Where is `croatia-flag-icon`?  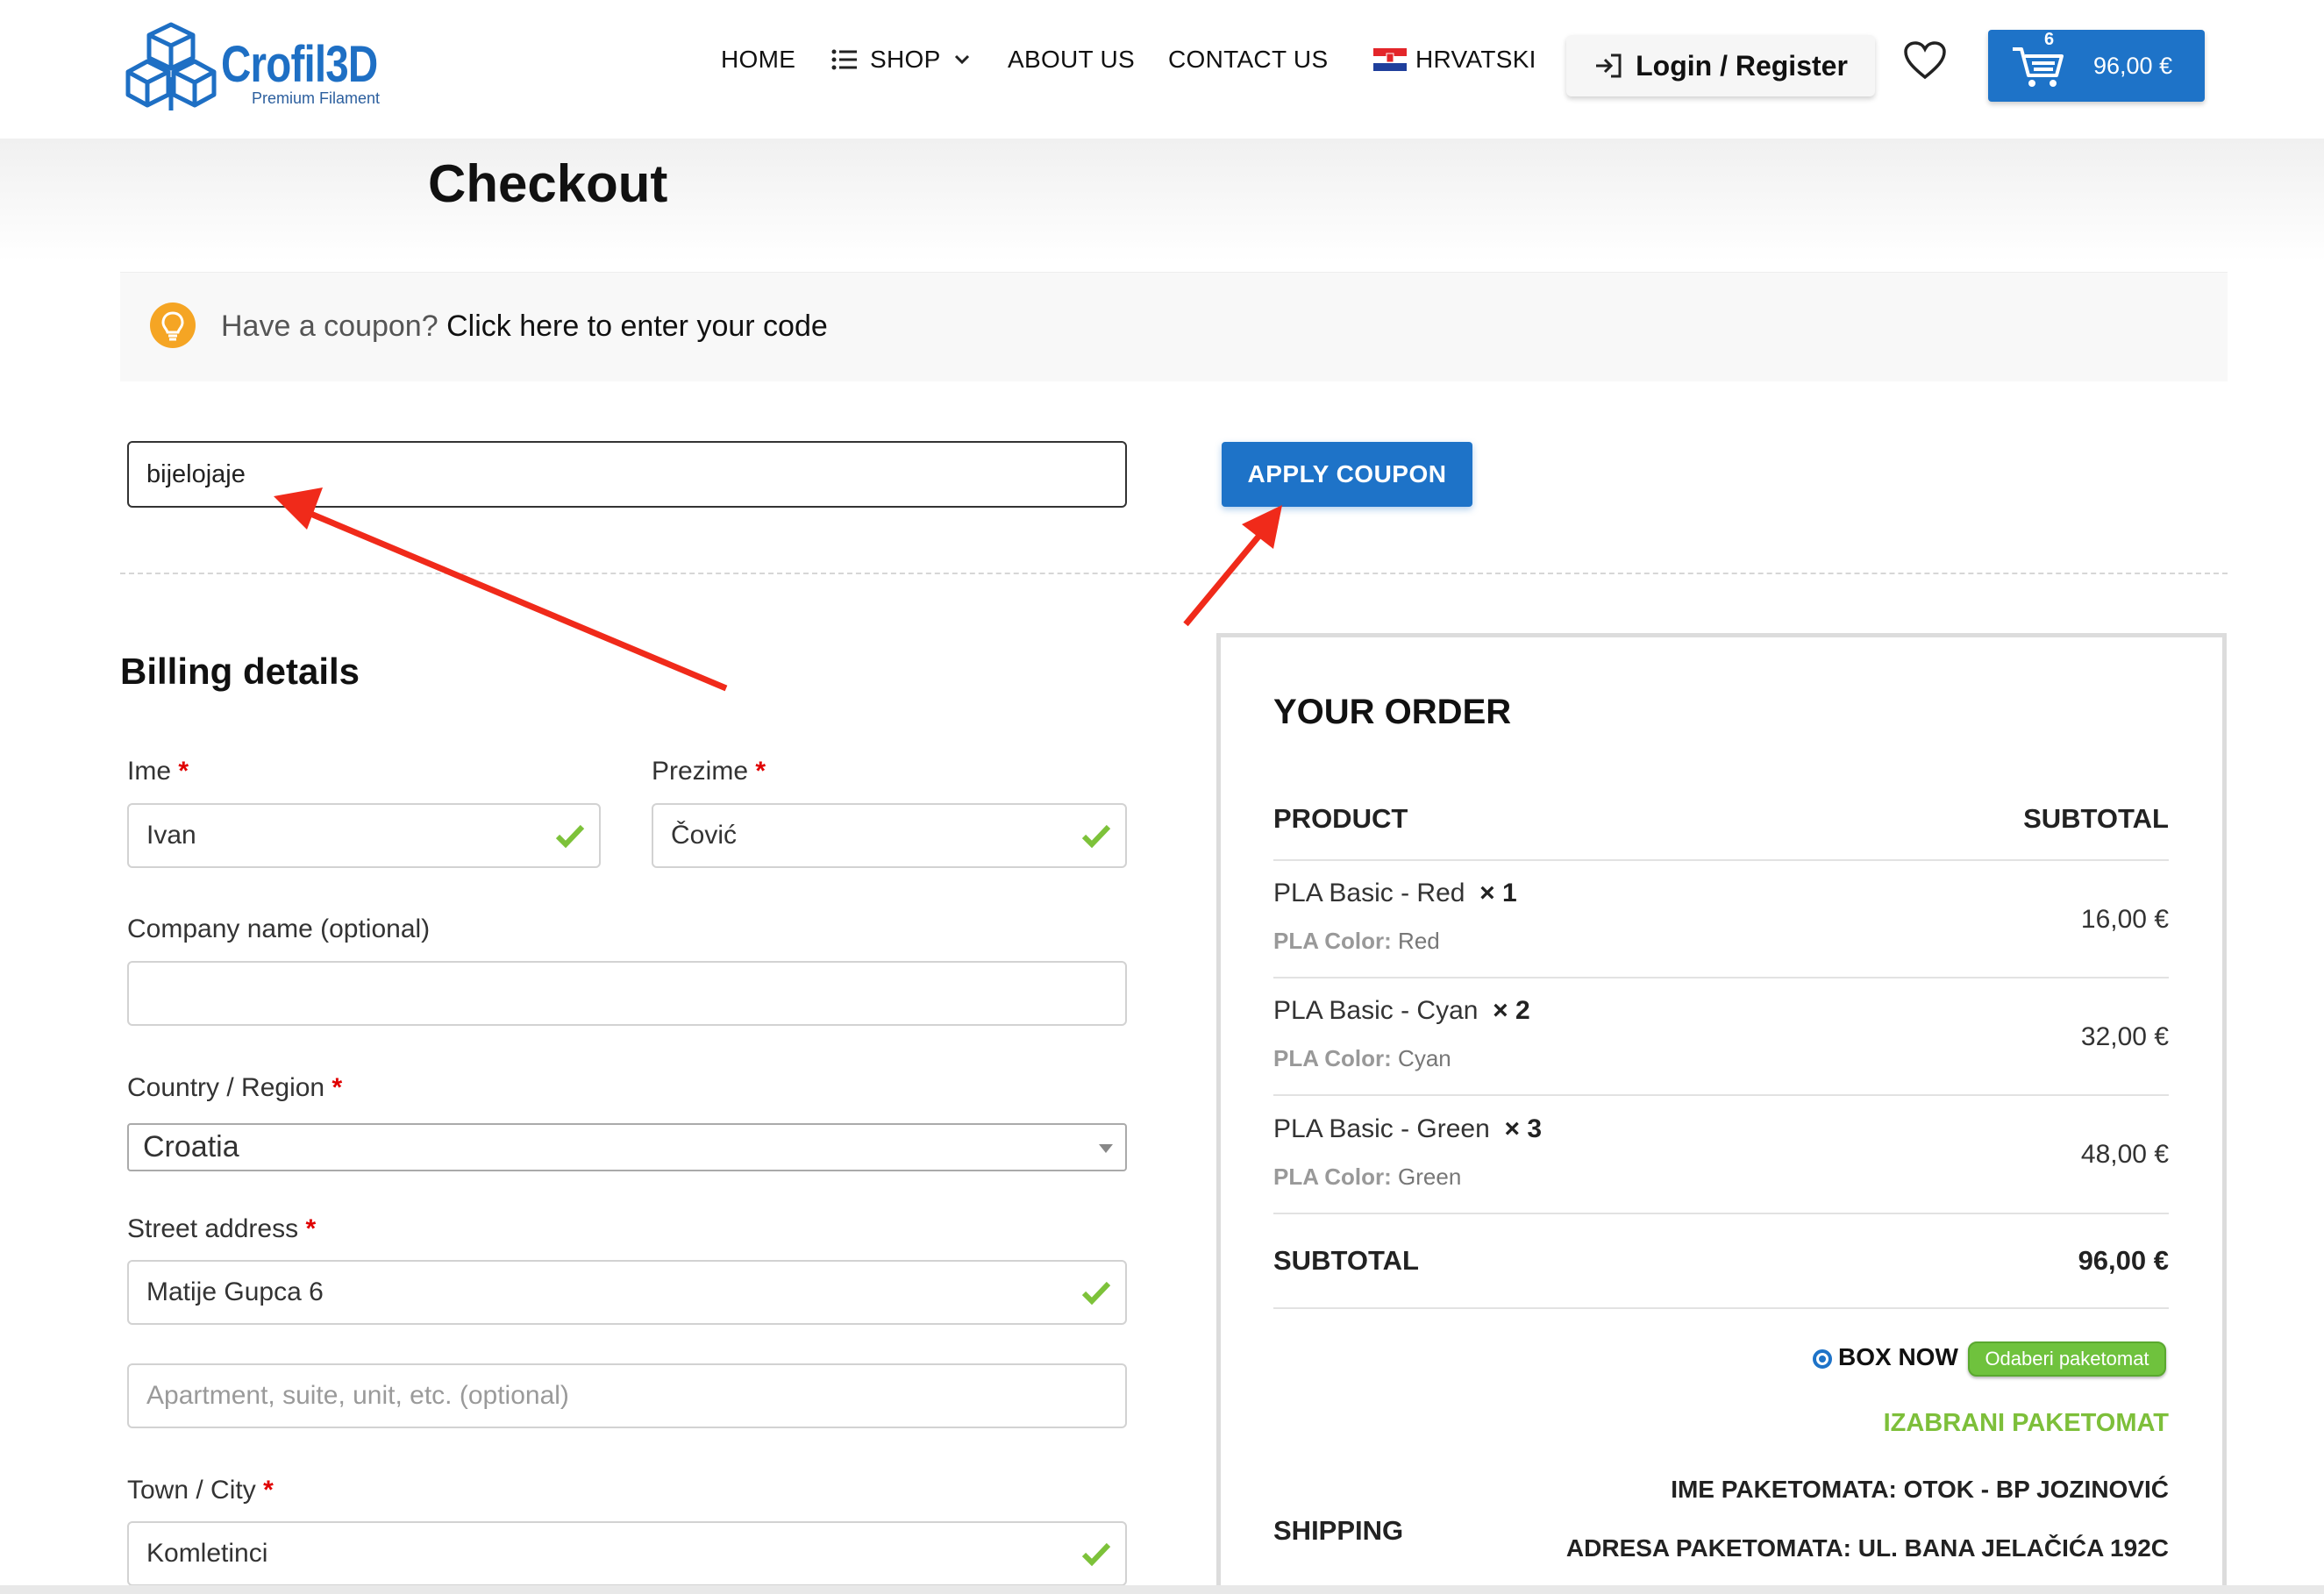
croatia-flag-icon is located at coordinates (1390, 60).